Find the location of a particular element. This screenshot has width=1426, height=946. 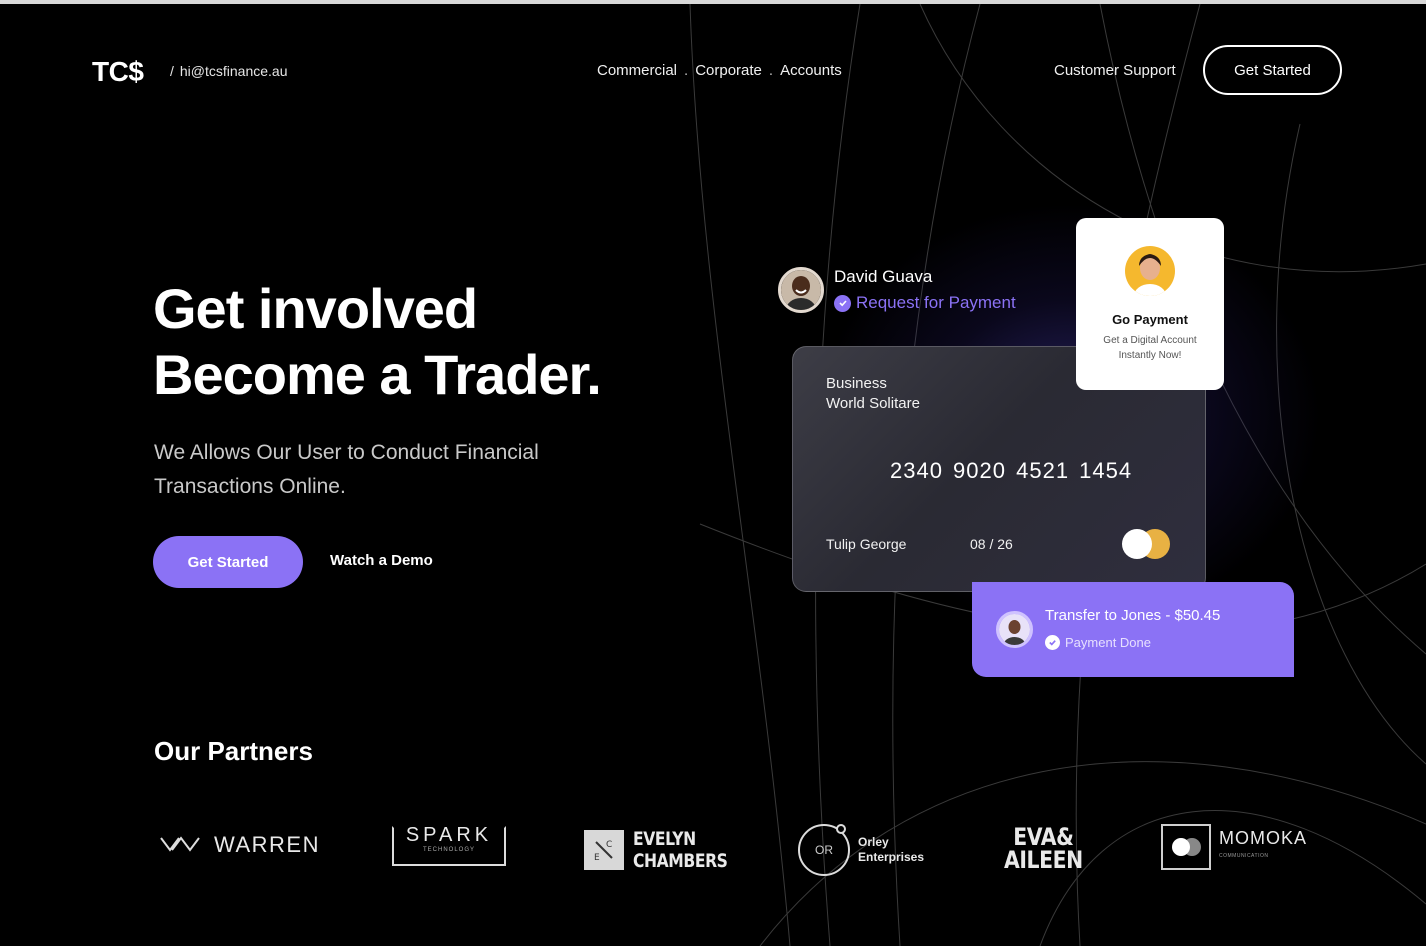

header-get-started-button: Get Started is located at coordinates (1272, 70).